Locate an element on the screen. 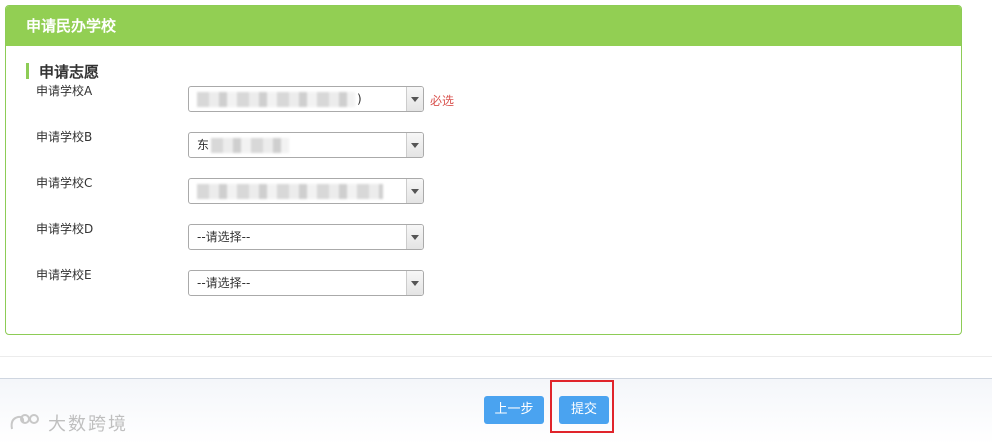 This screenshot has width=992, height=444. required-note: 必选 is located at coordinates (442, 101).